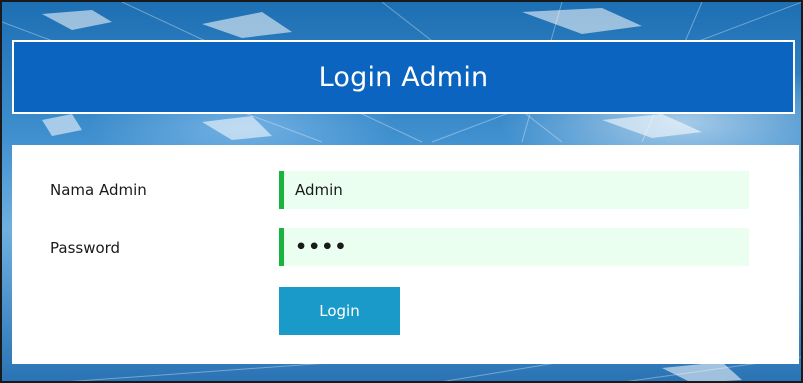  Describe the element at coordinates (319, 190) in the screenshot. I see `username-value: Admin` at that location.